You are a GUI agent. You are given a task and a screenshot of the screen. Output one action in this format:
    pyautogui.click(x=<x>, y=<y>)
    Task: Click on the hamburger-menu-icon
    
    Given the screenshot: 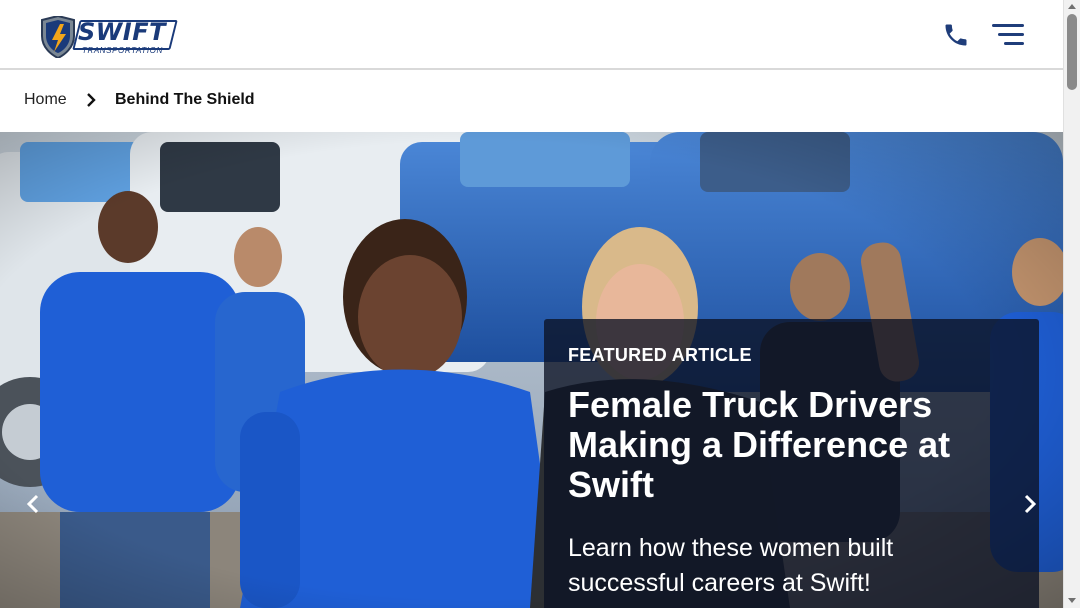 What is the action you would take?
    pyautogui.click(x=1008, y=25)
    